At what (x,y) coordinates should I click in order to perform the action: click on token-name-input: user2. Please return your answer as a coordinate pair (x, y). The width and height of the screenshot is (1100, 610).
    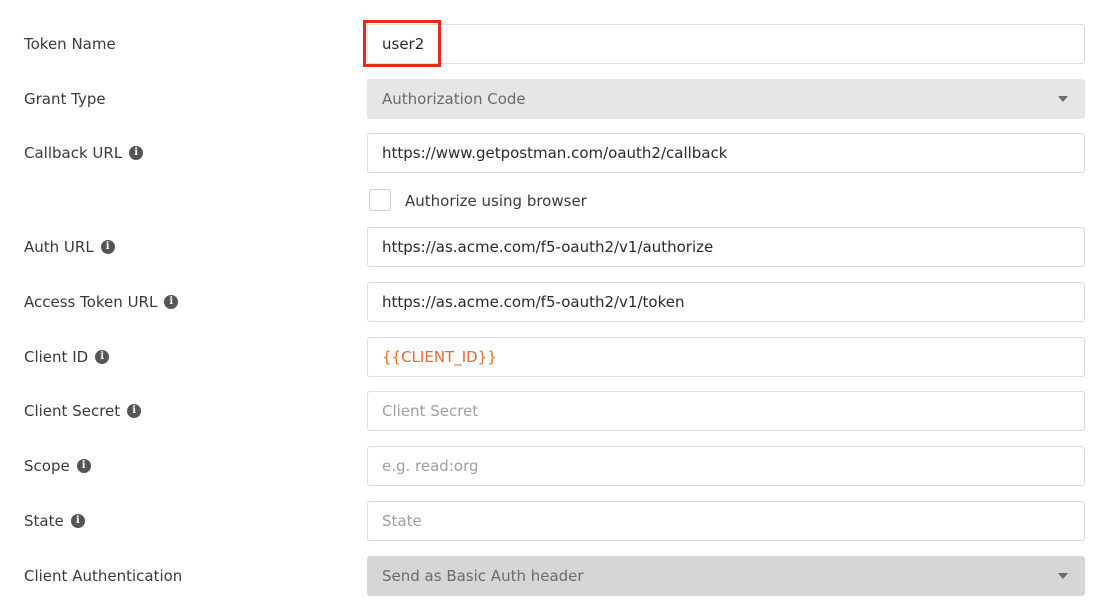
    Looking at the image, I should click on (726, 44).